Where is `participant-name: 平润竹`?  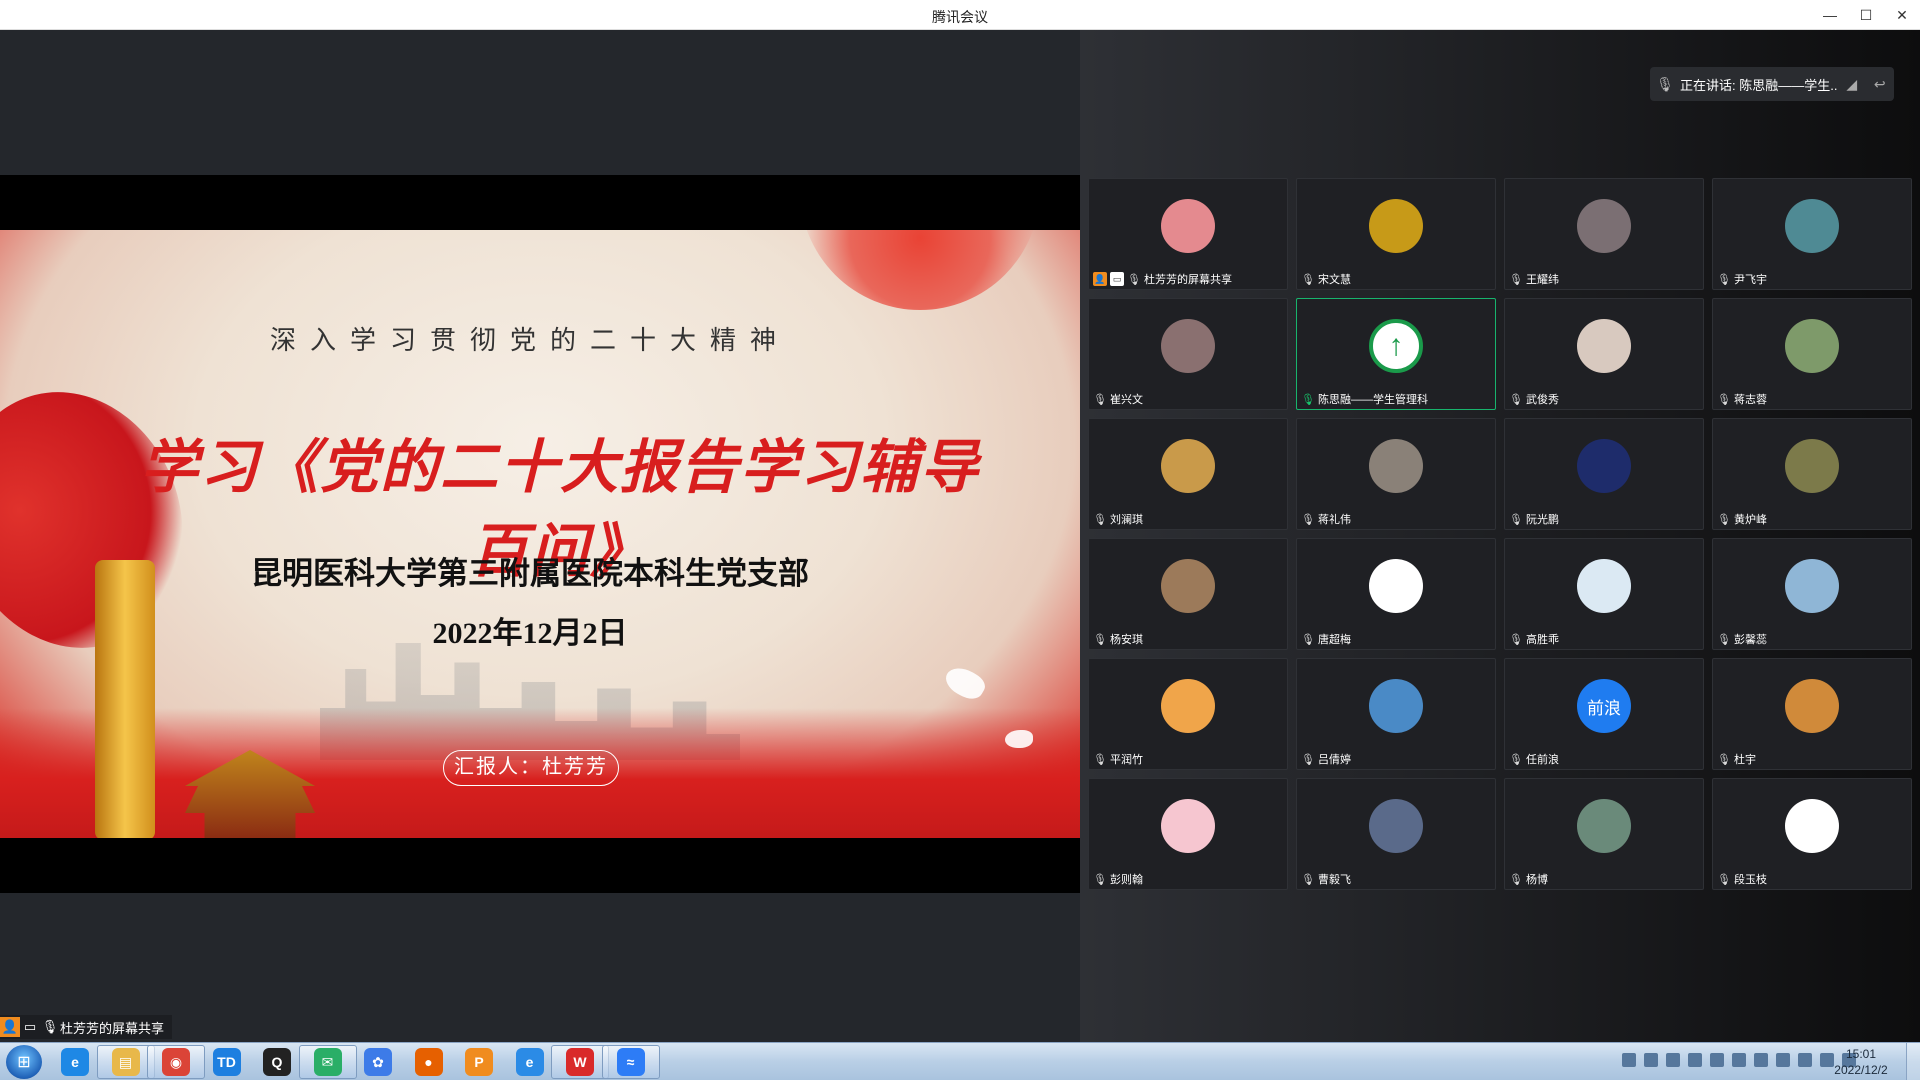
participant-name: 平润竹 is located at coordinates (1126, 760).